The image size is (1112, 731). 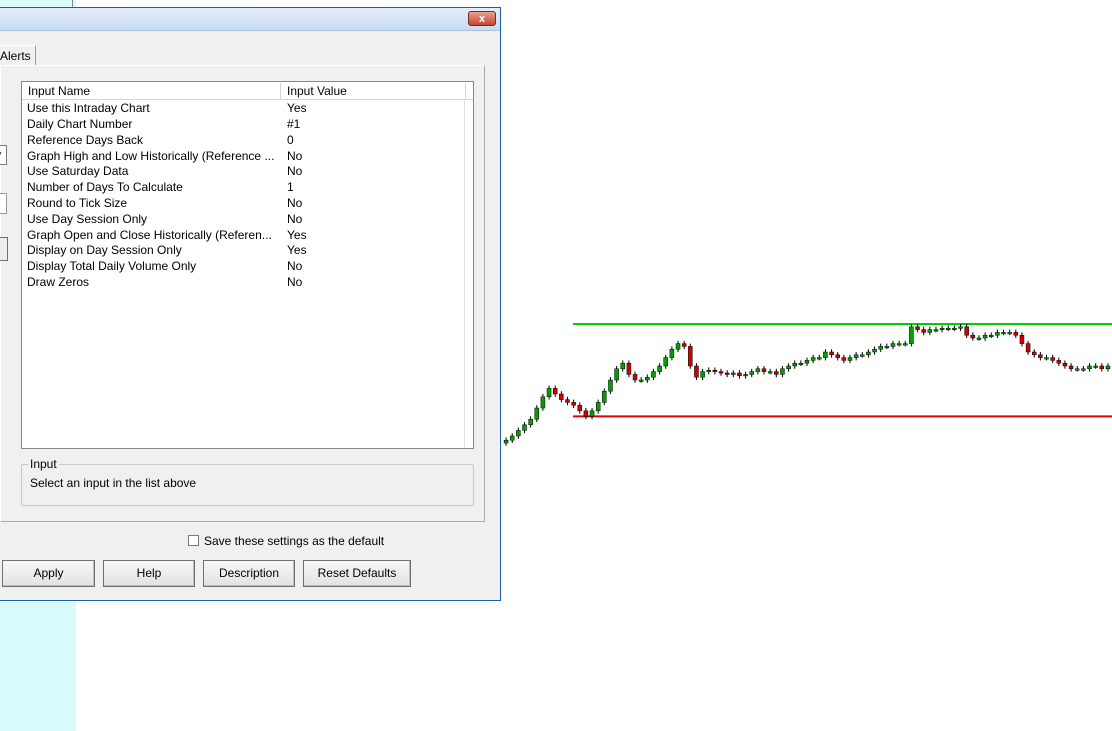 I want to click on list-item: Use this Intraday Chart Yes, so click(x=247, y=109).